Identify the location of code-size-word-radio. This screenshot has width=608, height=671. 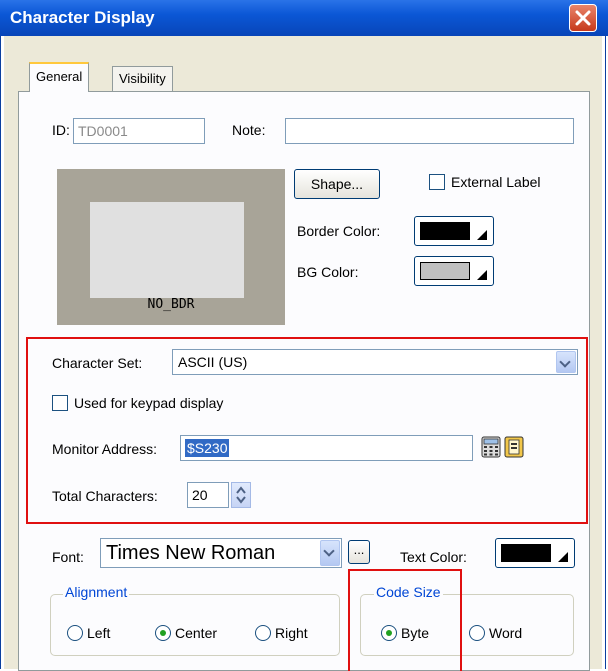
(477, 633).